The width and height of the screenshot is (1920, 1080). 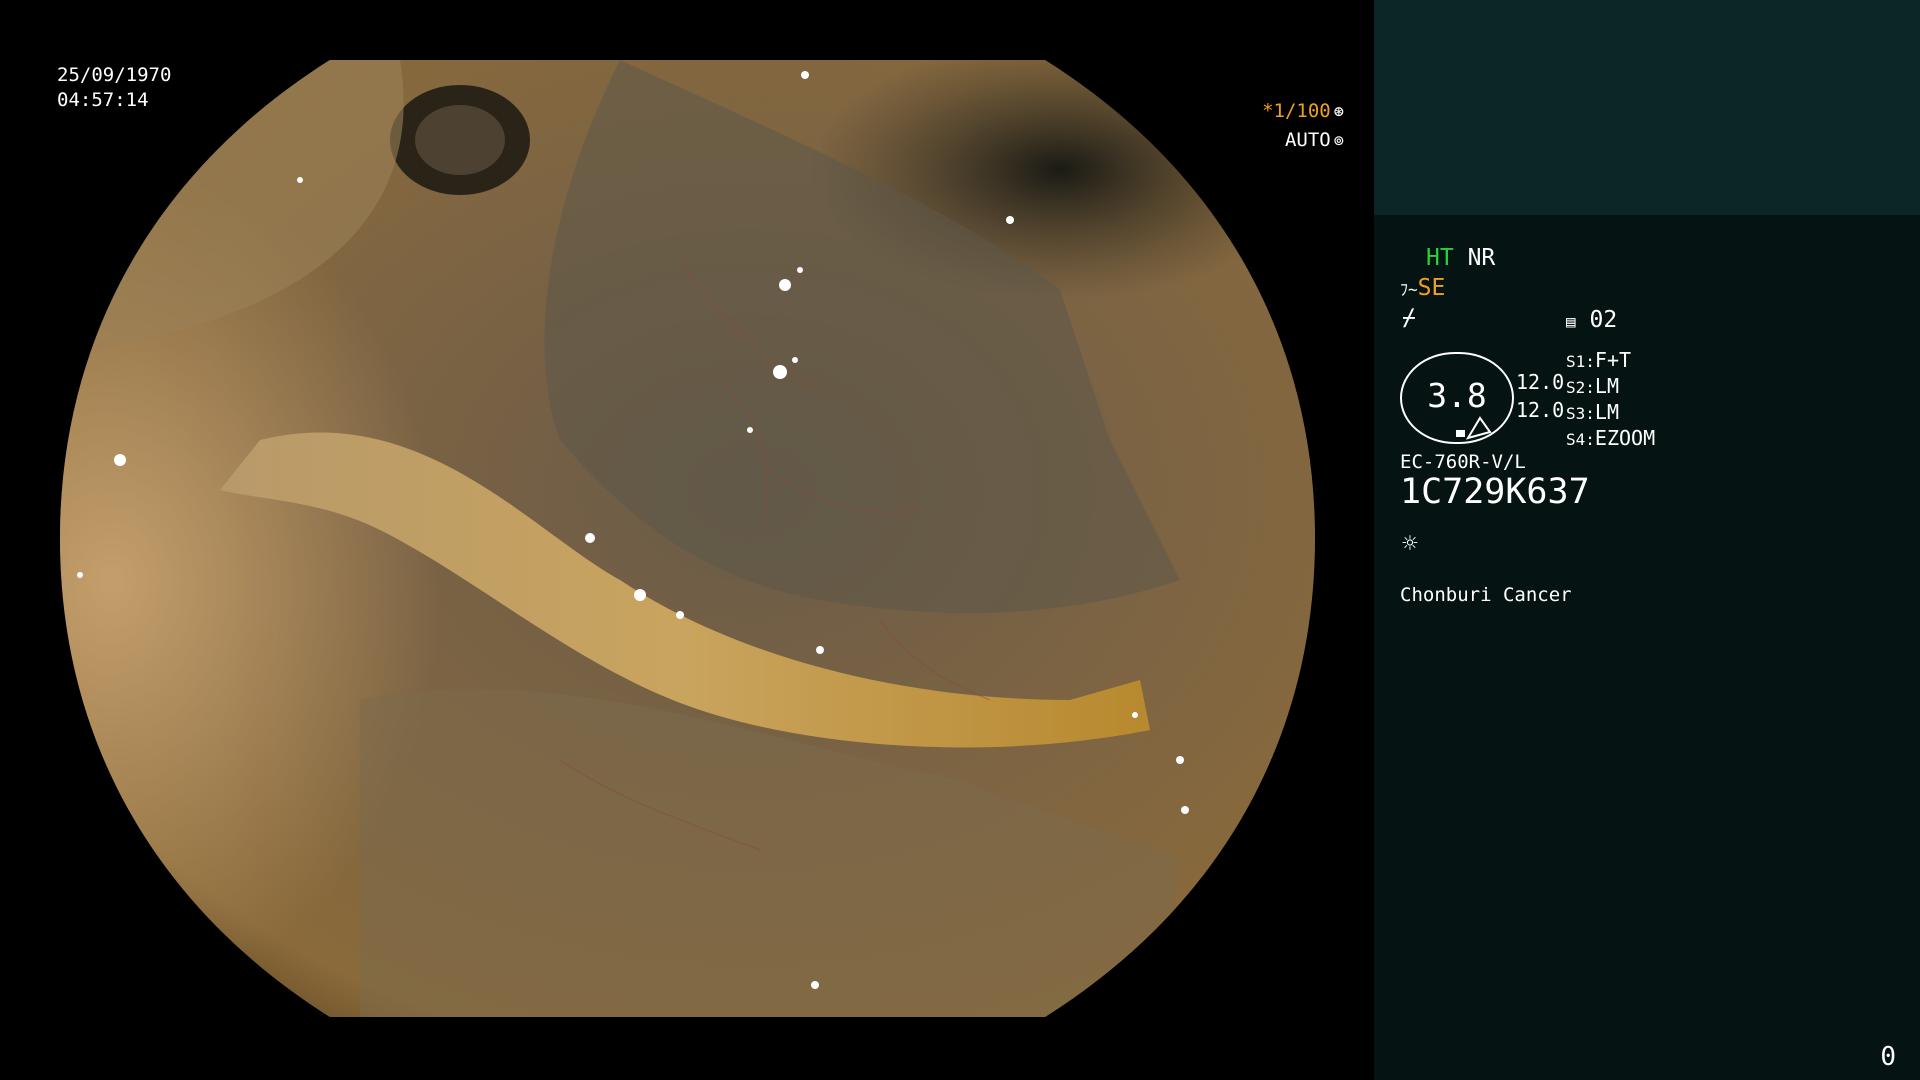 I want to click on panel-header-area, so click(x=1647, y=107).